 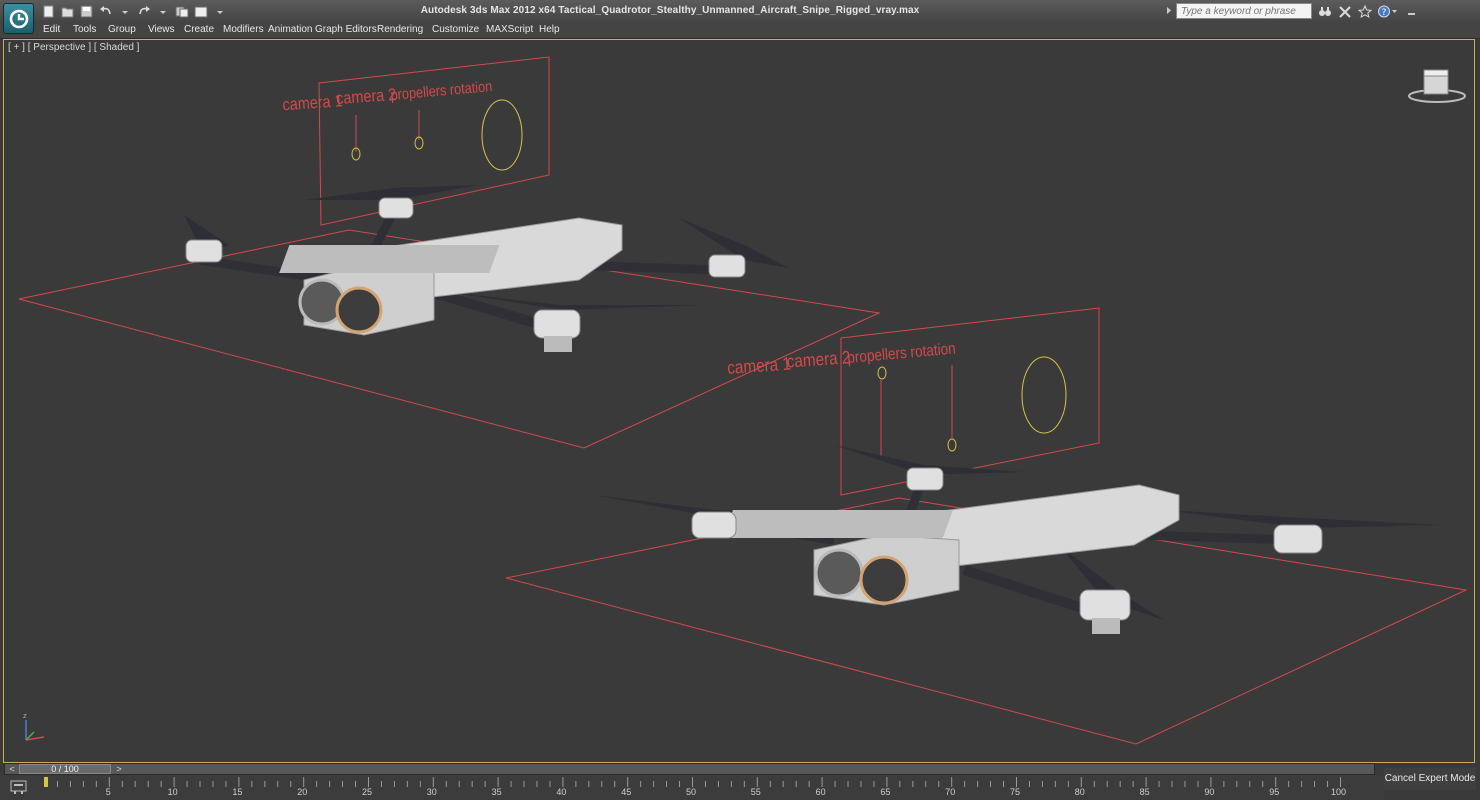 I want to click on infocenter-toolbar: ?, so click(x=1368, y=11).